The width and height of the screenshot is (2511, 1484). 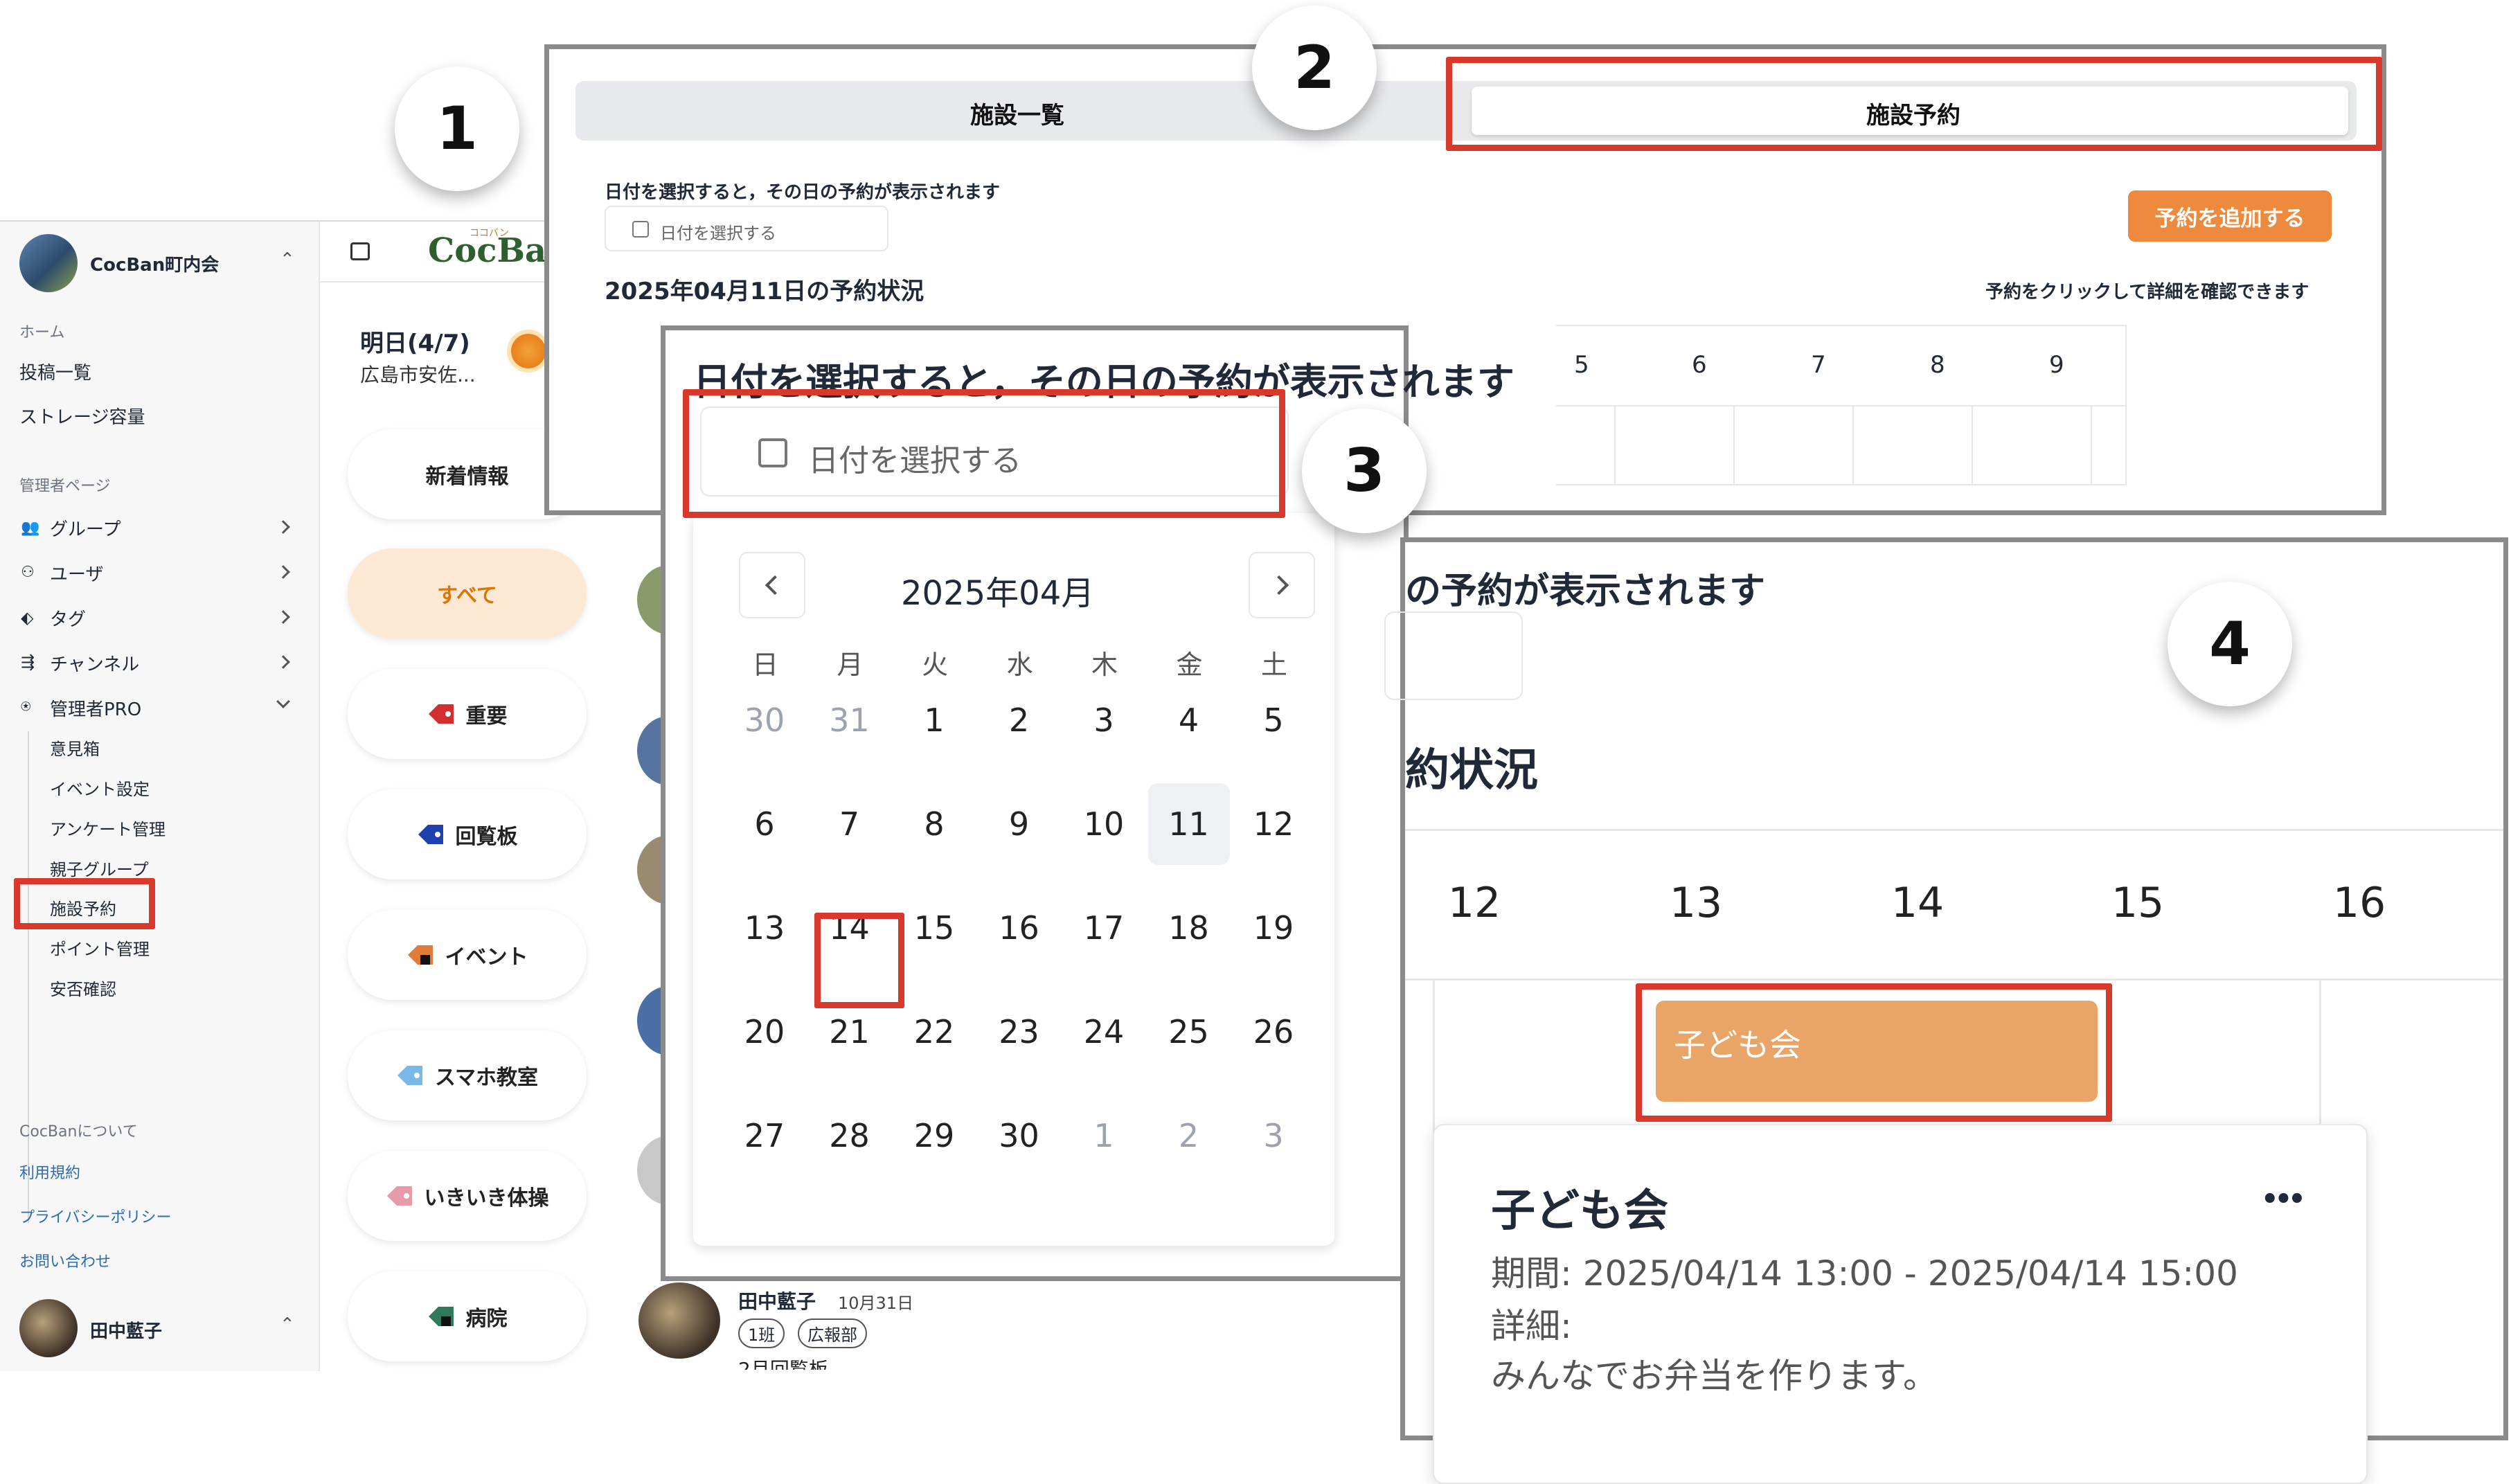 What do you see at coordinates (1019, 665) in the screenshot?
I see `weekday-label: 水` at bounding box center [1019, 665].